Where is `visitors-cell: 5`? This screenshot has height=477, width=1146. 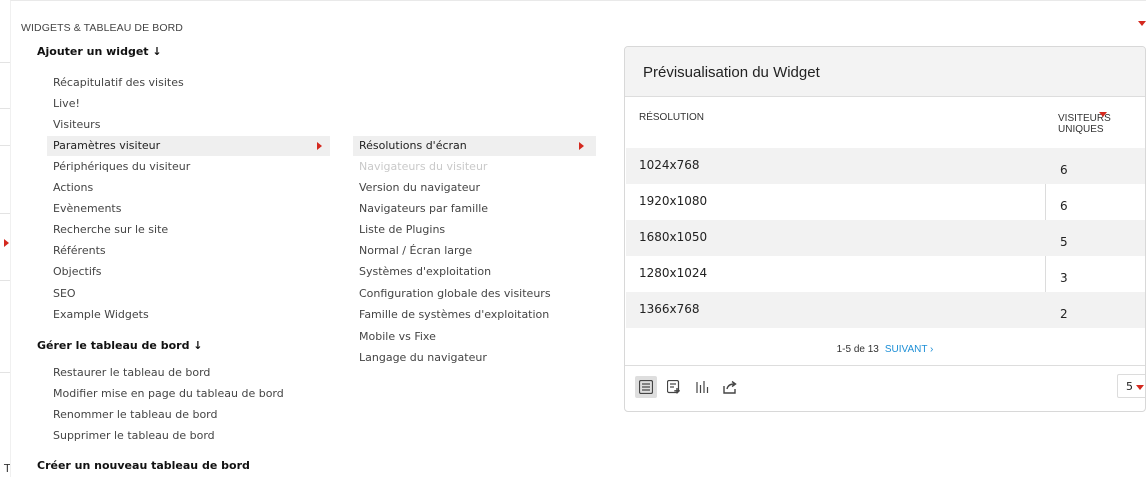 visitors-cell: 5 is located at coordinates (1064, 242).